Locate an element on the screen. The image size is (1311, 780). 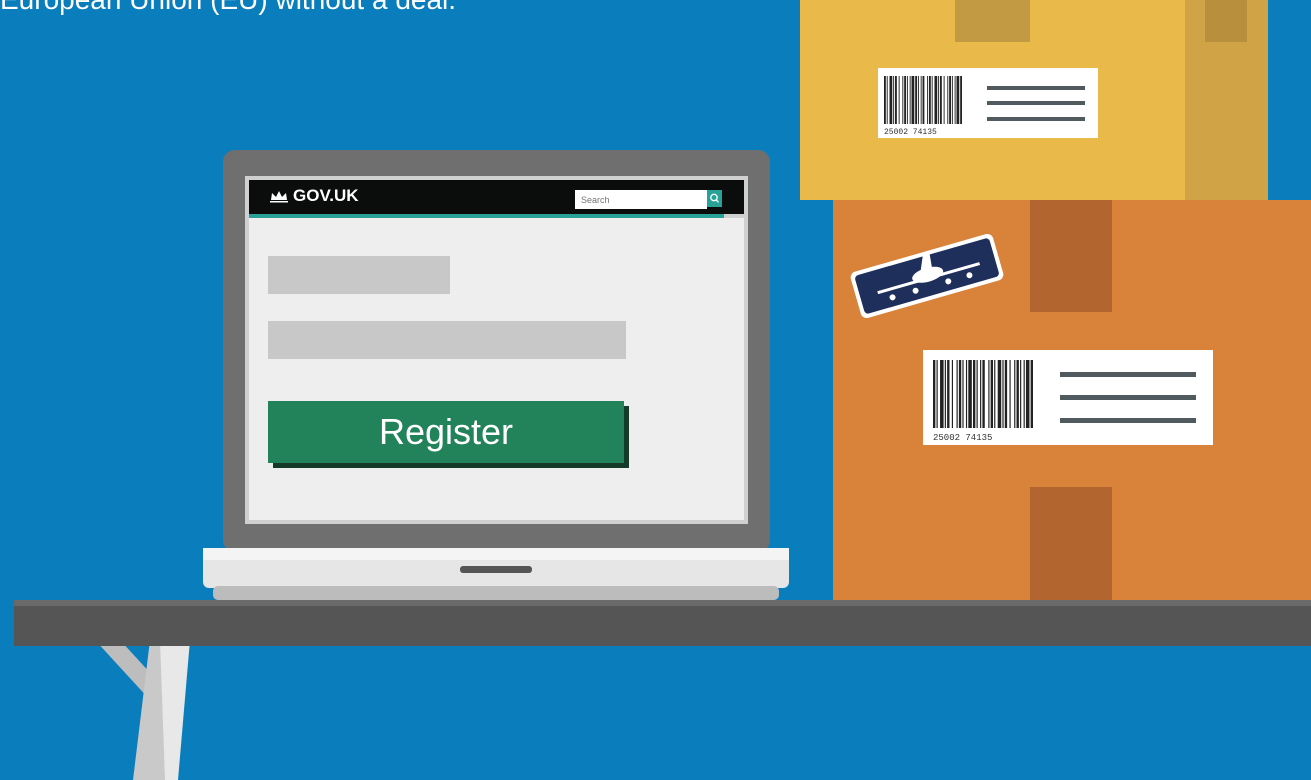
govuk-header: GOV.UK is located at coordinates (496, 197).